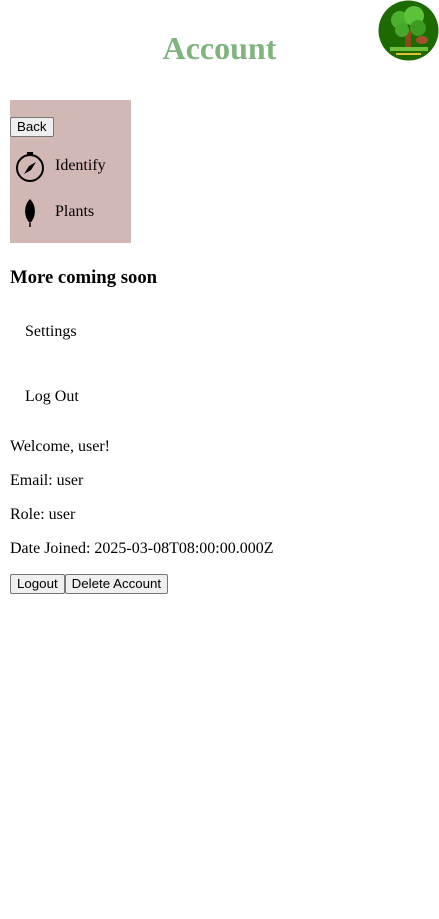 The image size is (439, 919). Describe the element at coordinates (219, 48) in the screenshot. I see `page-title: Account` at that location.